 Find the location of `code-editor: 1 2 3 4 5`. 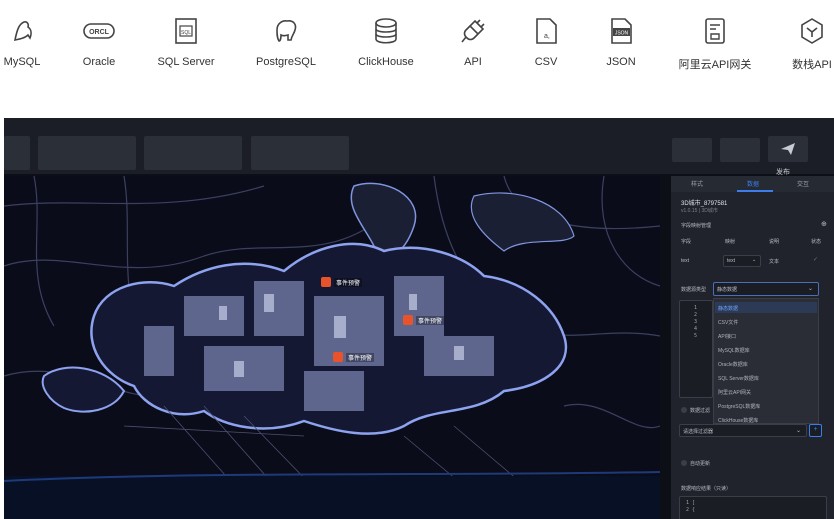

code-editor: 1 2 3 4 5 is located at coordinates (696, 349).